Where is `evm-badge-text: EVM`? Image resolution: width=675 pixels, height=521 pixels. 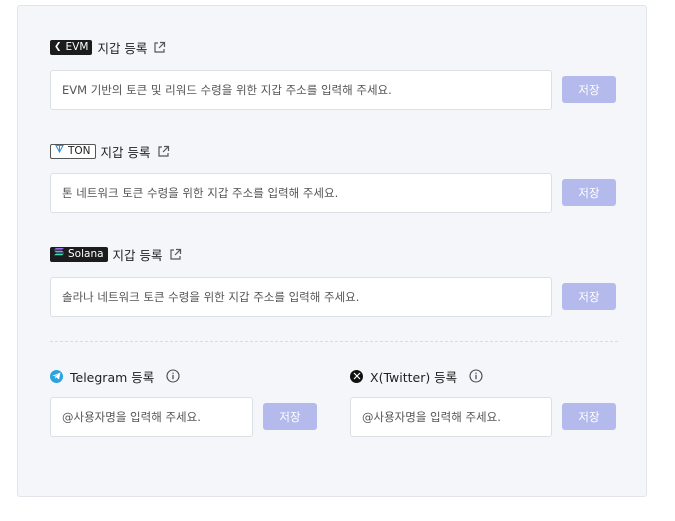
evm-badge-text: EVM is located at coordinates (77, 46).